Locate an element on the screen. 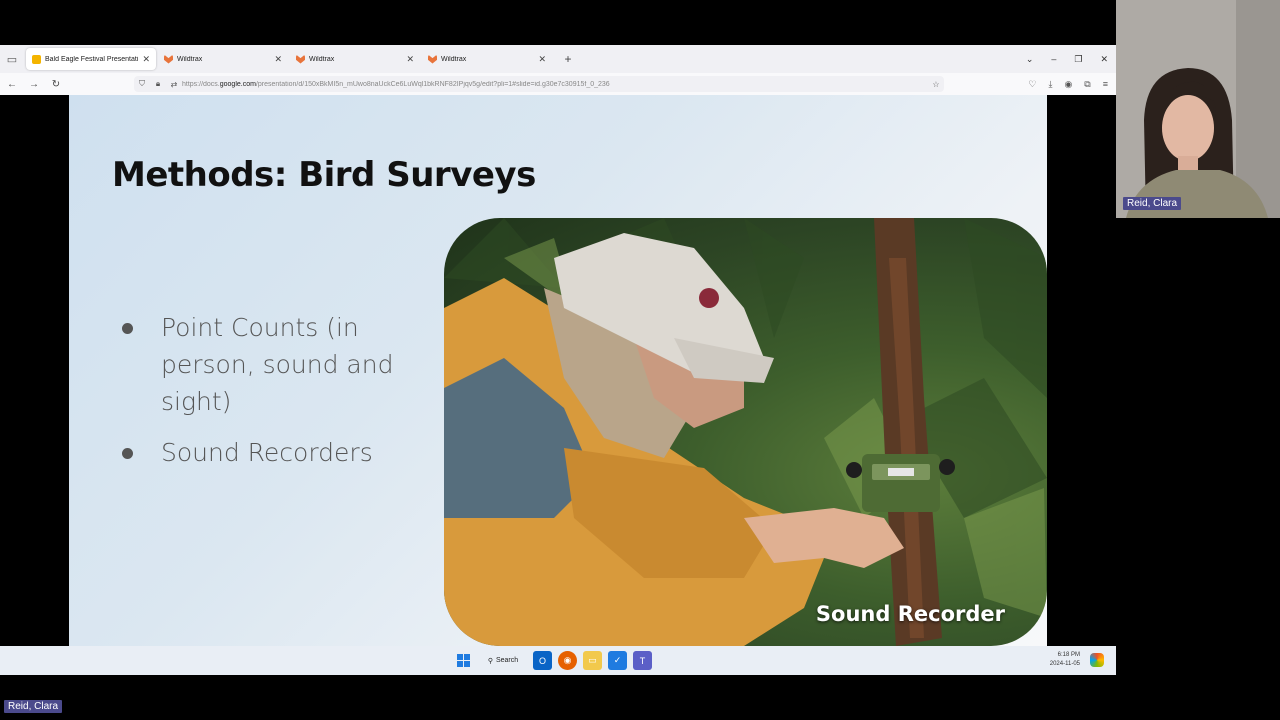 The image size is (1280, 720). tab-wildtrax-3: Wildtrax ✕ is located at coordinates (487, 59).